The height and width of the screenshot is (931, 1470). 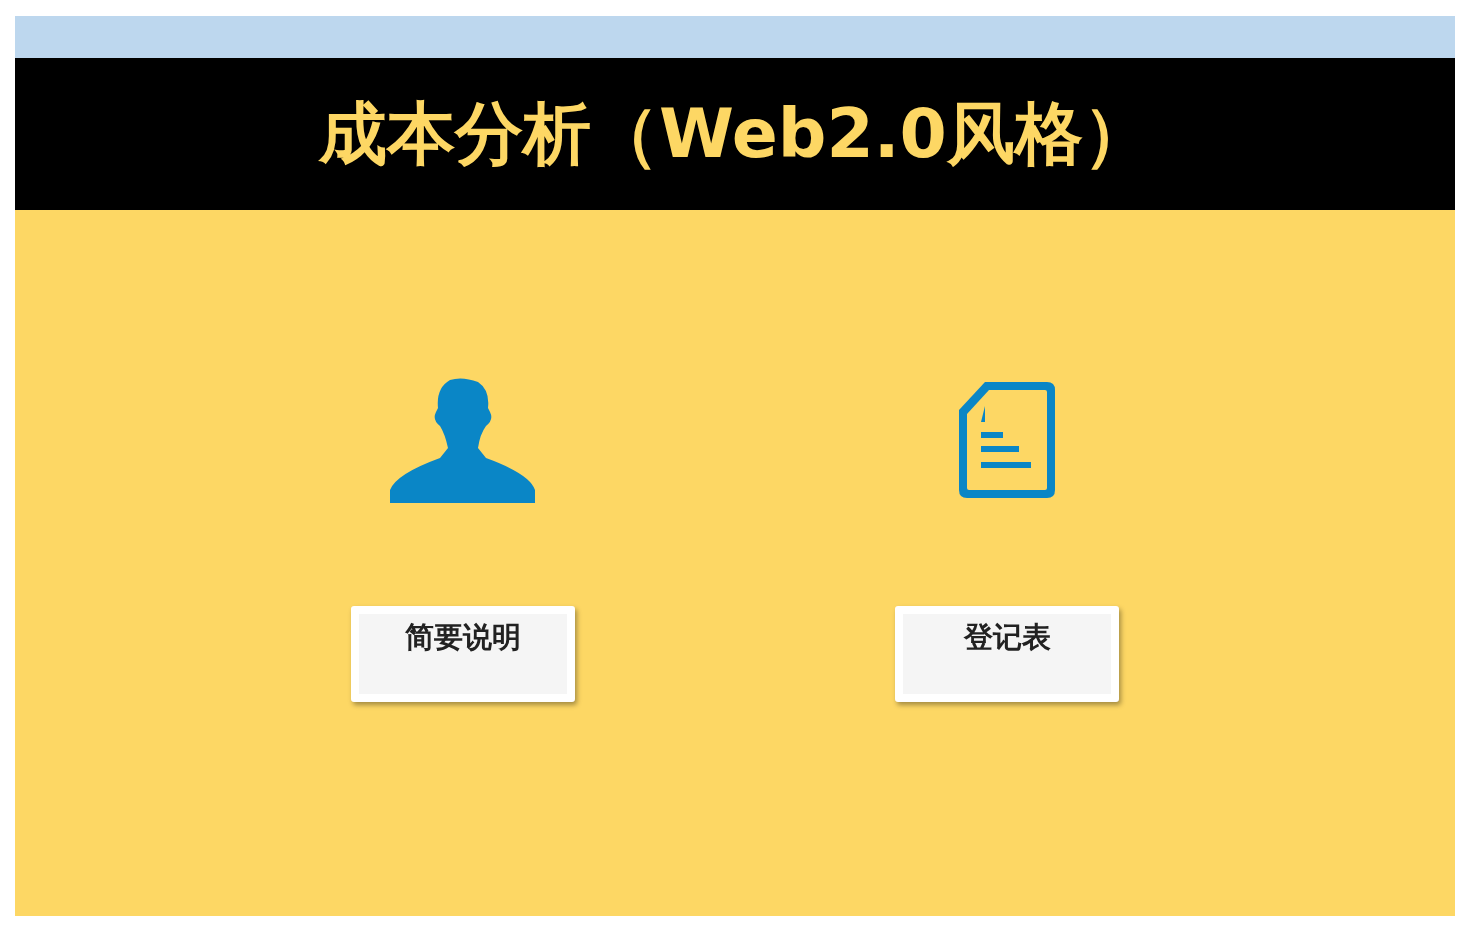 I want to click on card-button: 简要说明, so click(x=463, y=654).